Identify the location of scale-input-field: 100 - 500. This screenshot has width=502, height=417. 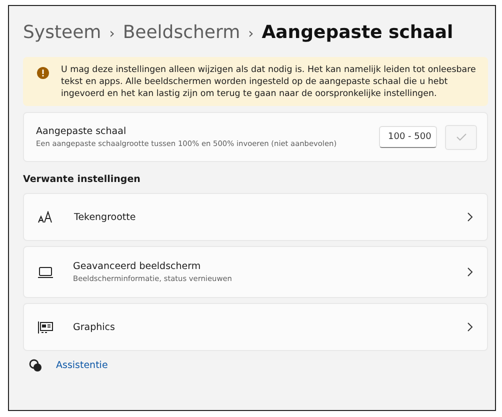
(408, 137).